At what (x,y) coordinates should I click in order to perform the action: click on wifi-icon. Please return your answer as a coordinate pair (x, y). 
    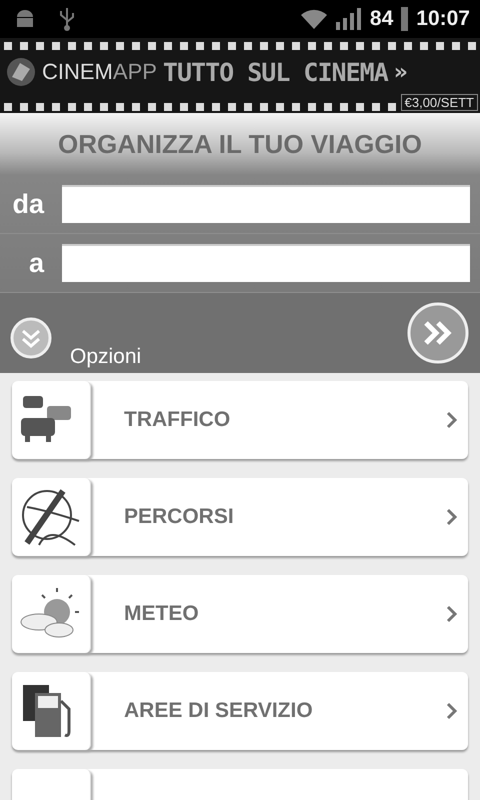
    Looking at the image, I should click on (314, 19).